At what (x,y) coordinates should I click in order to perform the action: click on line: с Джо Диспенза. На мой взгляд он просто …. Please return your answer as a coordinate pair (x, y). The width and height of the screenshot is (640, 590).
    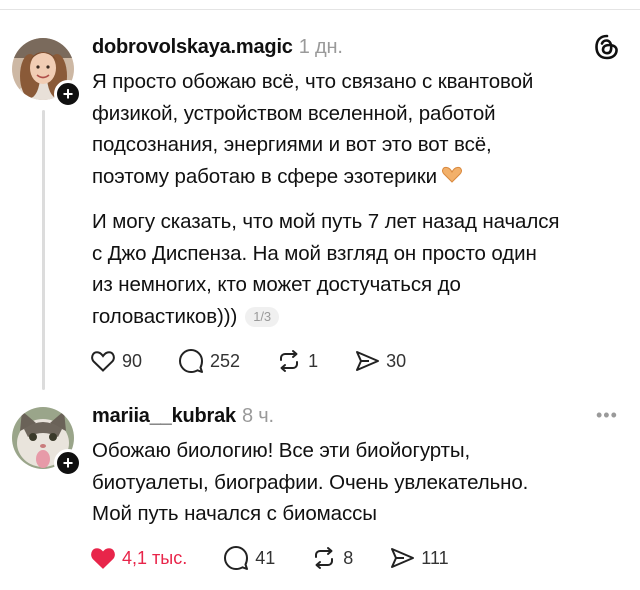
    Looking at the image, I should click on (314, 253).